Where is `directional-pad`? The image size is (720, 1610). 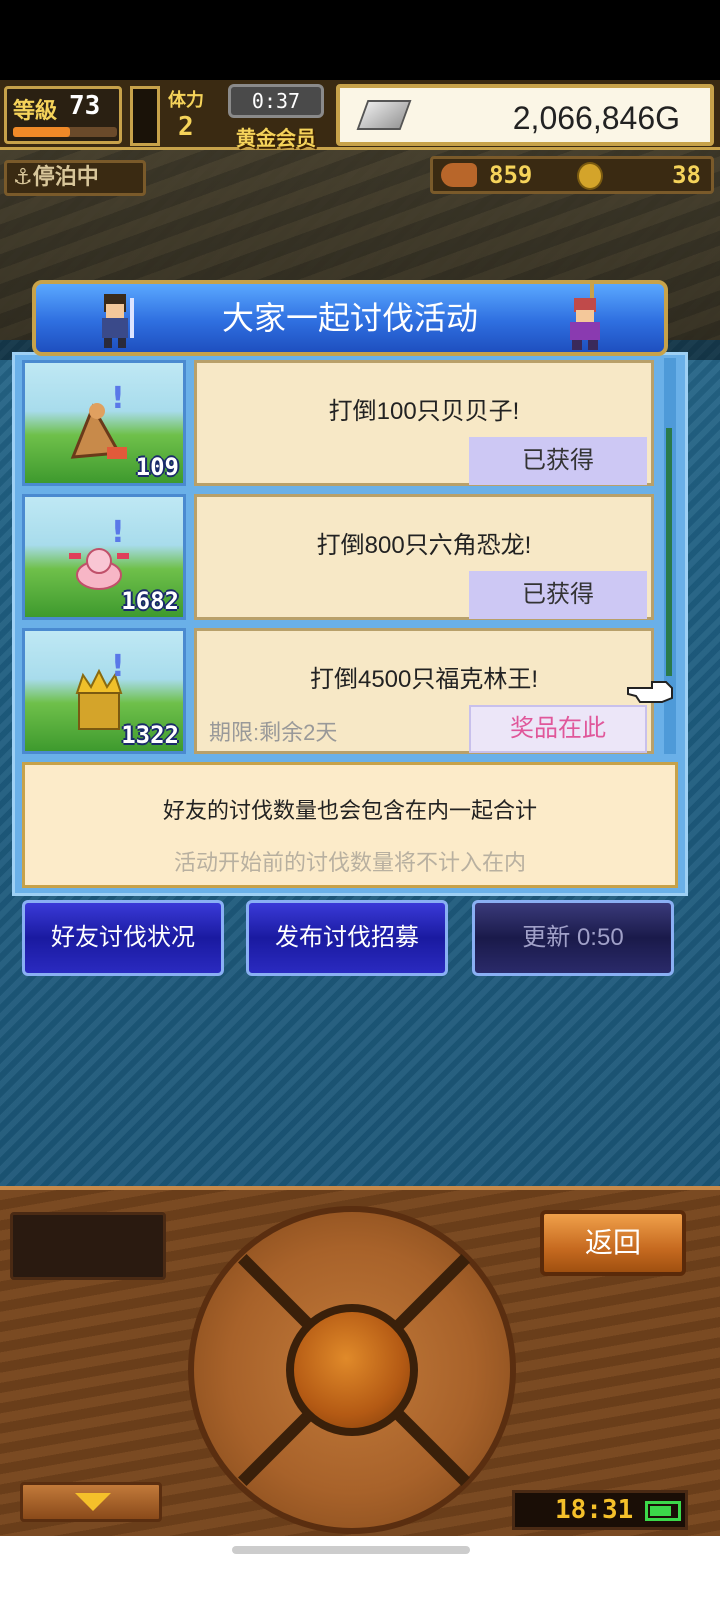
directional-pad is located at coordinates (352, 1370).